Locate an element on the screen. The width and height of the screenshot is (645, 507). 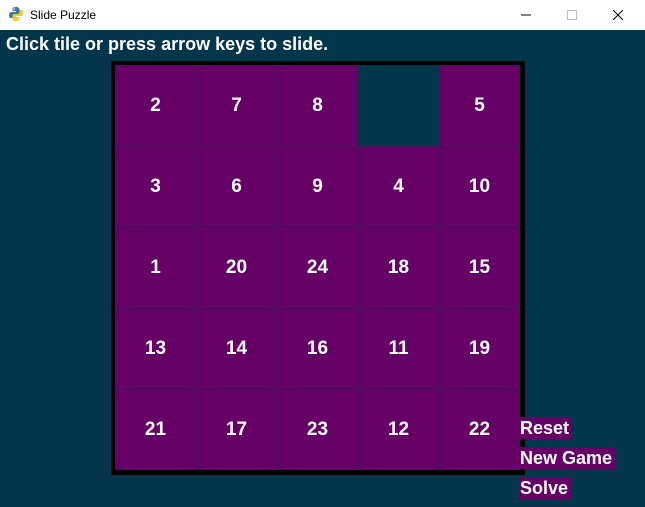
puzzle-tile: 19 is located at coordinates (479, 348).